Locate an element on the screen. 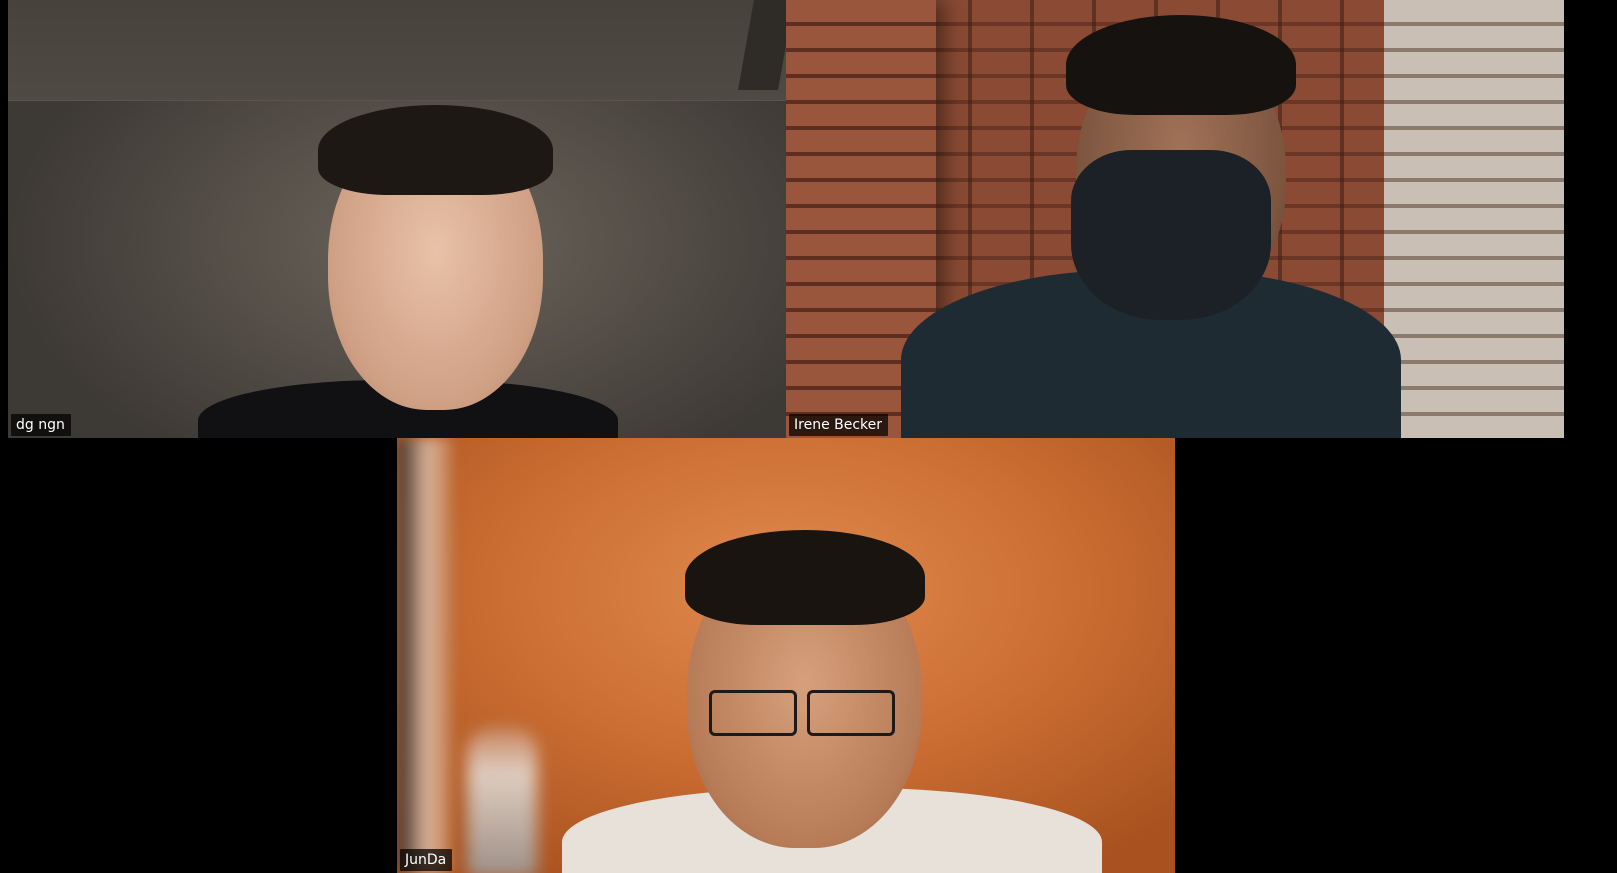  participant-name-label-2: Irene Becker is located at coordinates (839, 425).